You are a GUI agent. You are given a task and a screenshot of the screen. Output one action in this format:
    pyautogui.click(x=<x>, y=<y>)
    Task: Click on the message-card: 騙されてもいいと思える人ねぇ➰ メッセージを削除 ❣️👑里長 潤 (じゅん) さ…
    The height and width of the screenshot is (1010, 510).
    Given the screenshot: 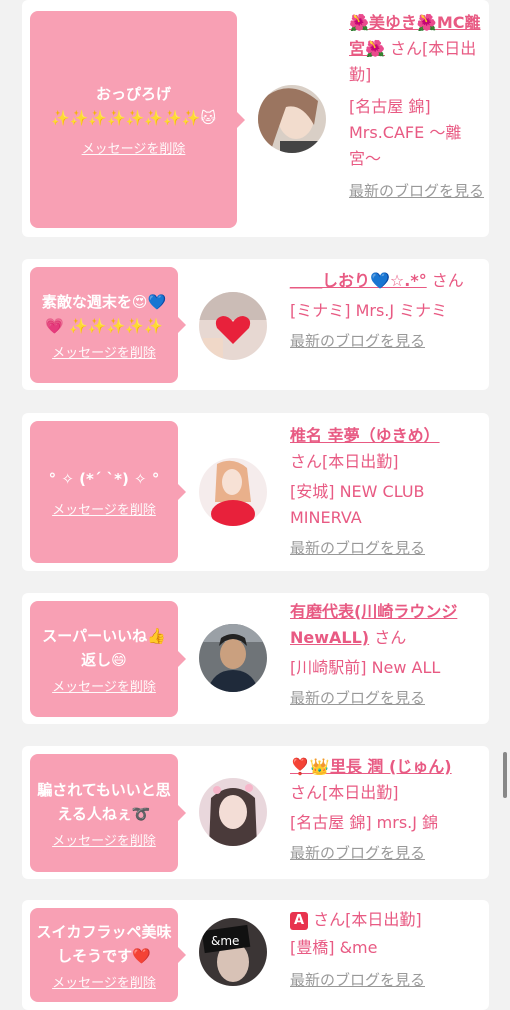 What is the action you would take?
    pyautogui.click(x=255, y=812)
    